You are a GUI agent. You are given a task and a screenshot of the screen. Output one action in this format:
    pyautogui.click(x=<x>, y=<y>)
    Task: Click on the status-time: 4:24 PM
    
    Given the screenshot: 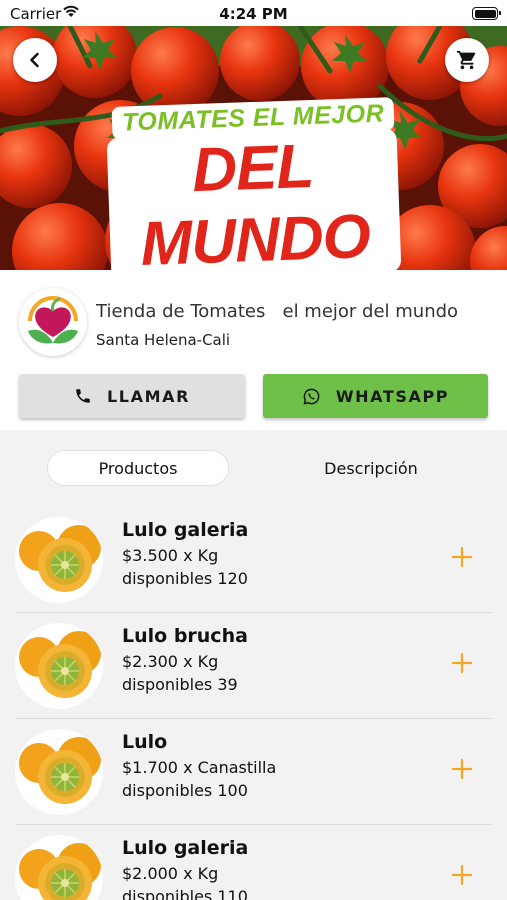 What is the action you would take?
    pyautogui.click(x=253, y=14)
    